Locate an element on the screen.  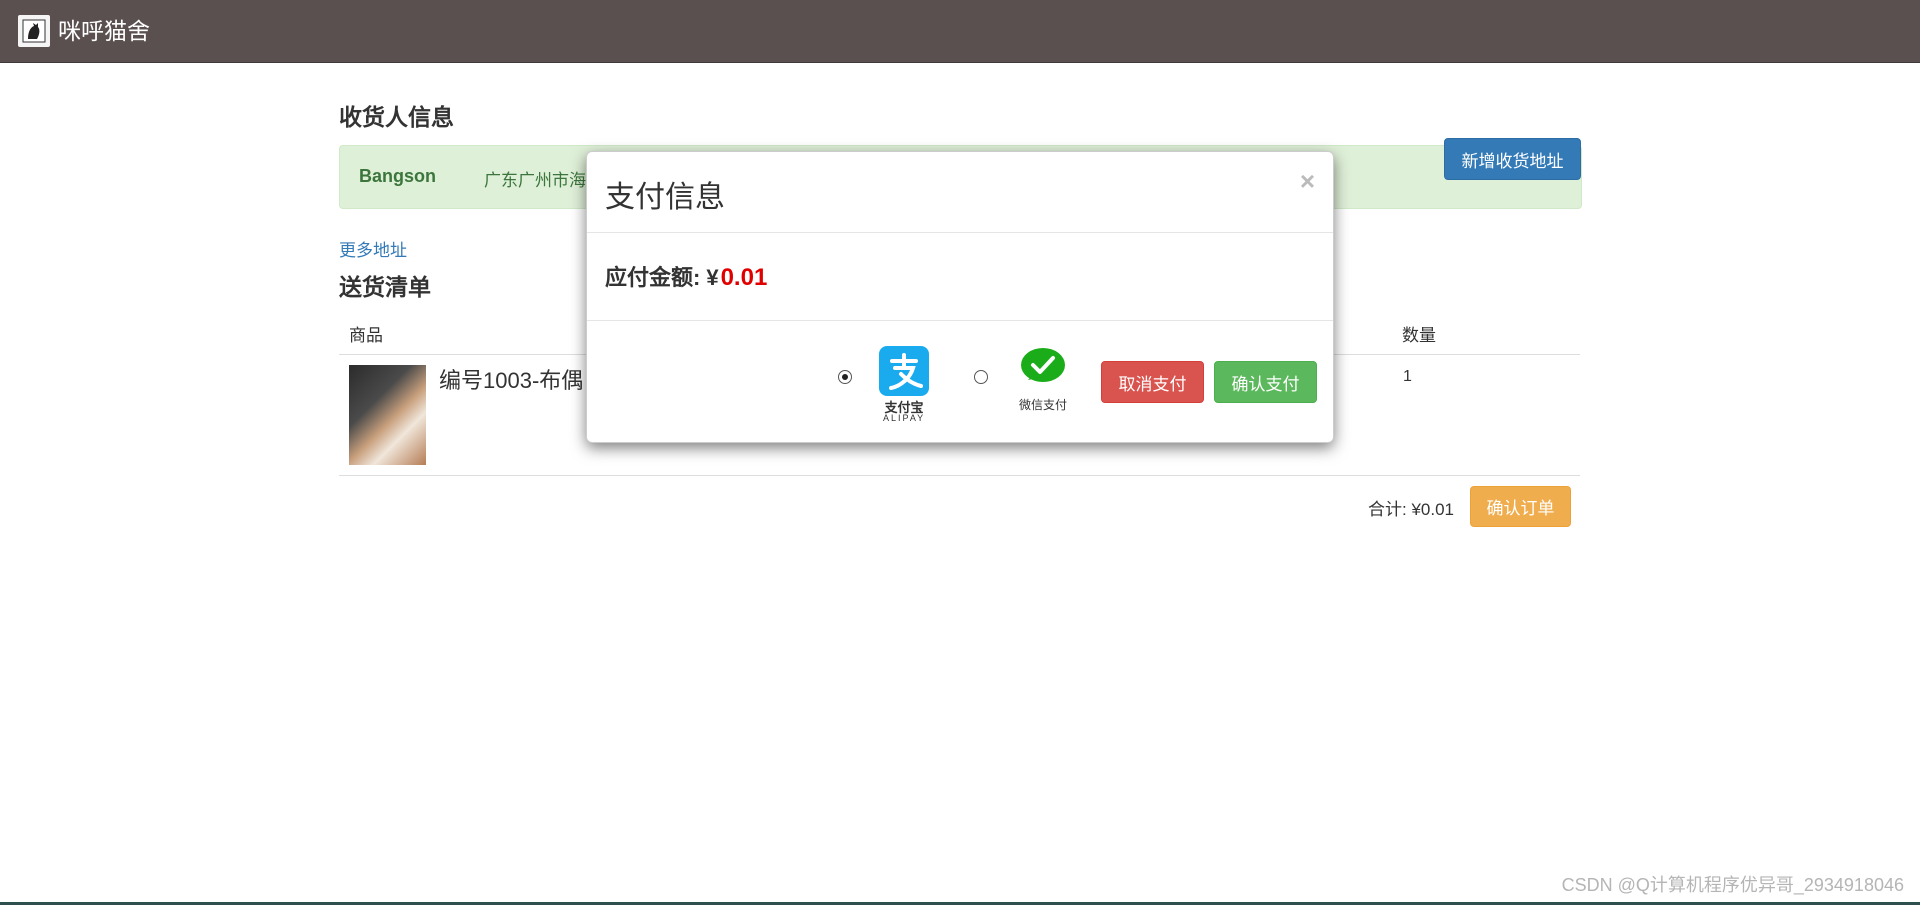
modal-title: 支付信息 is located at coordinates (665, 197).